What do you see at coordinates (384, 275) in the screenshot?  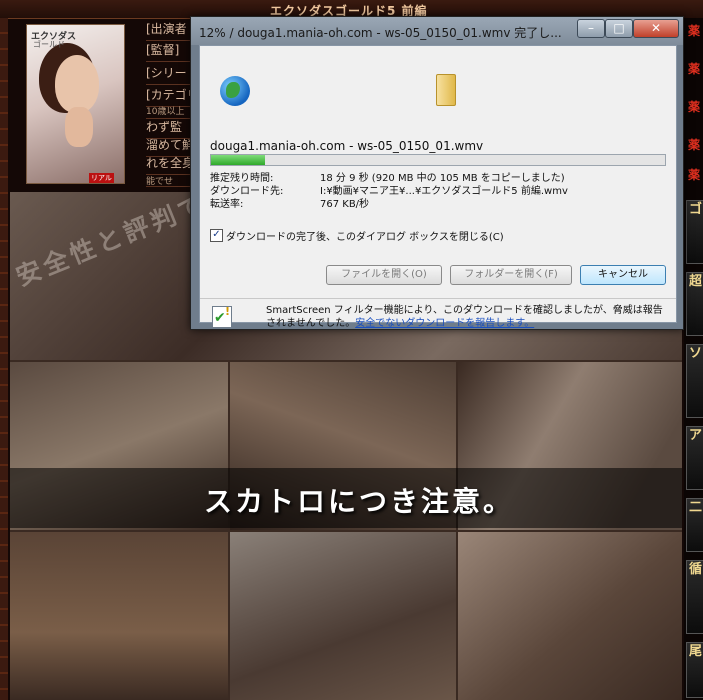 I see `open-file-button: ファイルを開く(O)` at bounding box center [384, 275].